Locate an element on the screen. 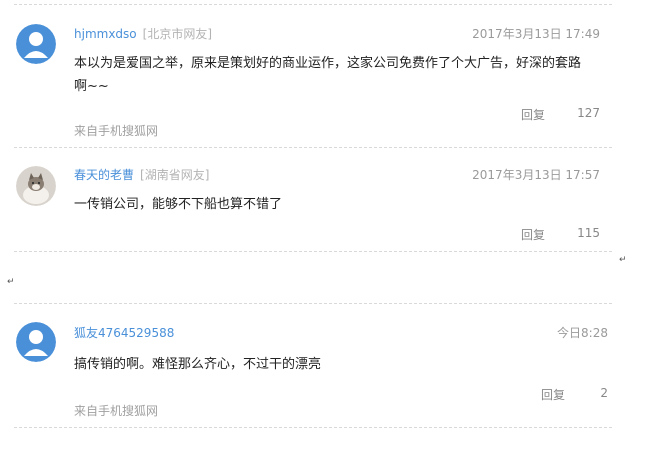 The height and width of the screenshot is (455, 651). like-count: 2 is located at coordinates (604, 393).